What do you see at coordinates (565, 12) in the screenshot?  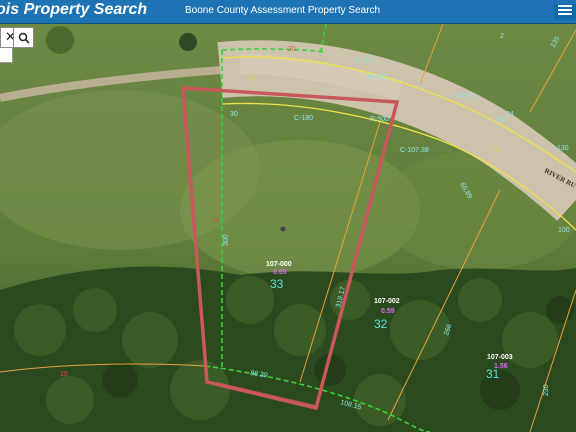 I see `menu-icon` at bounding box center [565, 12].